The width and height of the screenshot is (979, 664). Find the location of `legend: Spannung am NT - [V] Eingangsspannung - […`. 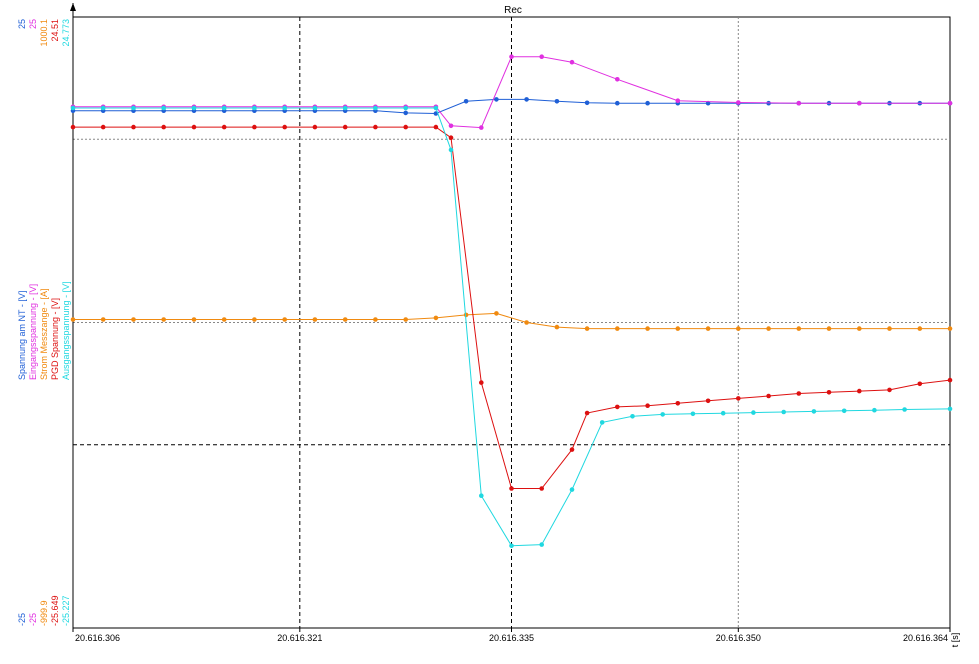

legend: Spannung am NT - [V] Eingangsspannung - [… is located at coordinates (44, 330).